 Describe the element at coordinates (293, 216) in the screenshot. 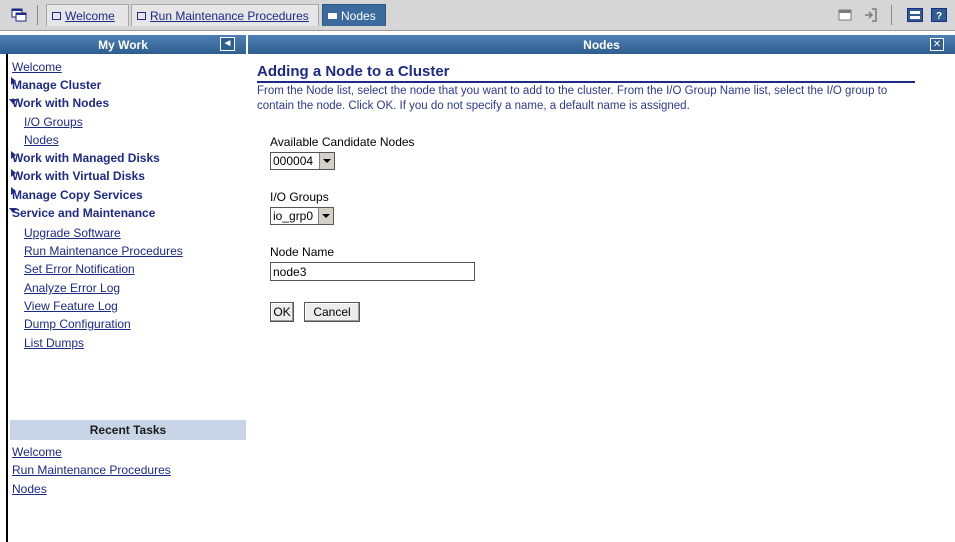

I see `select-value: io_grp0` at that location.